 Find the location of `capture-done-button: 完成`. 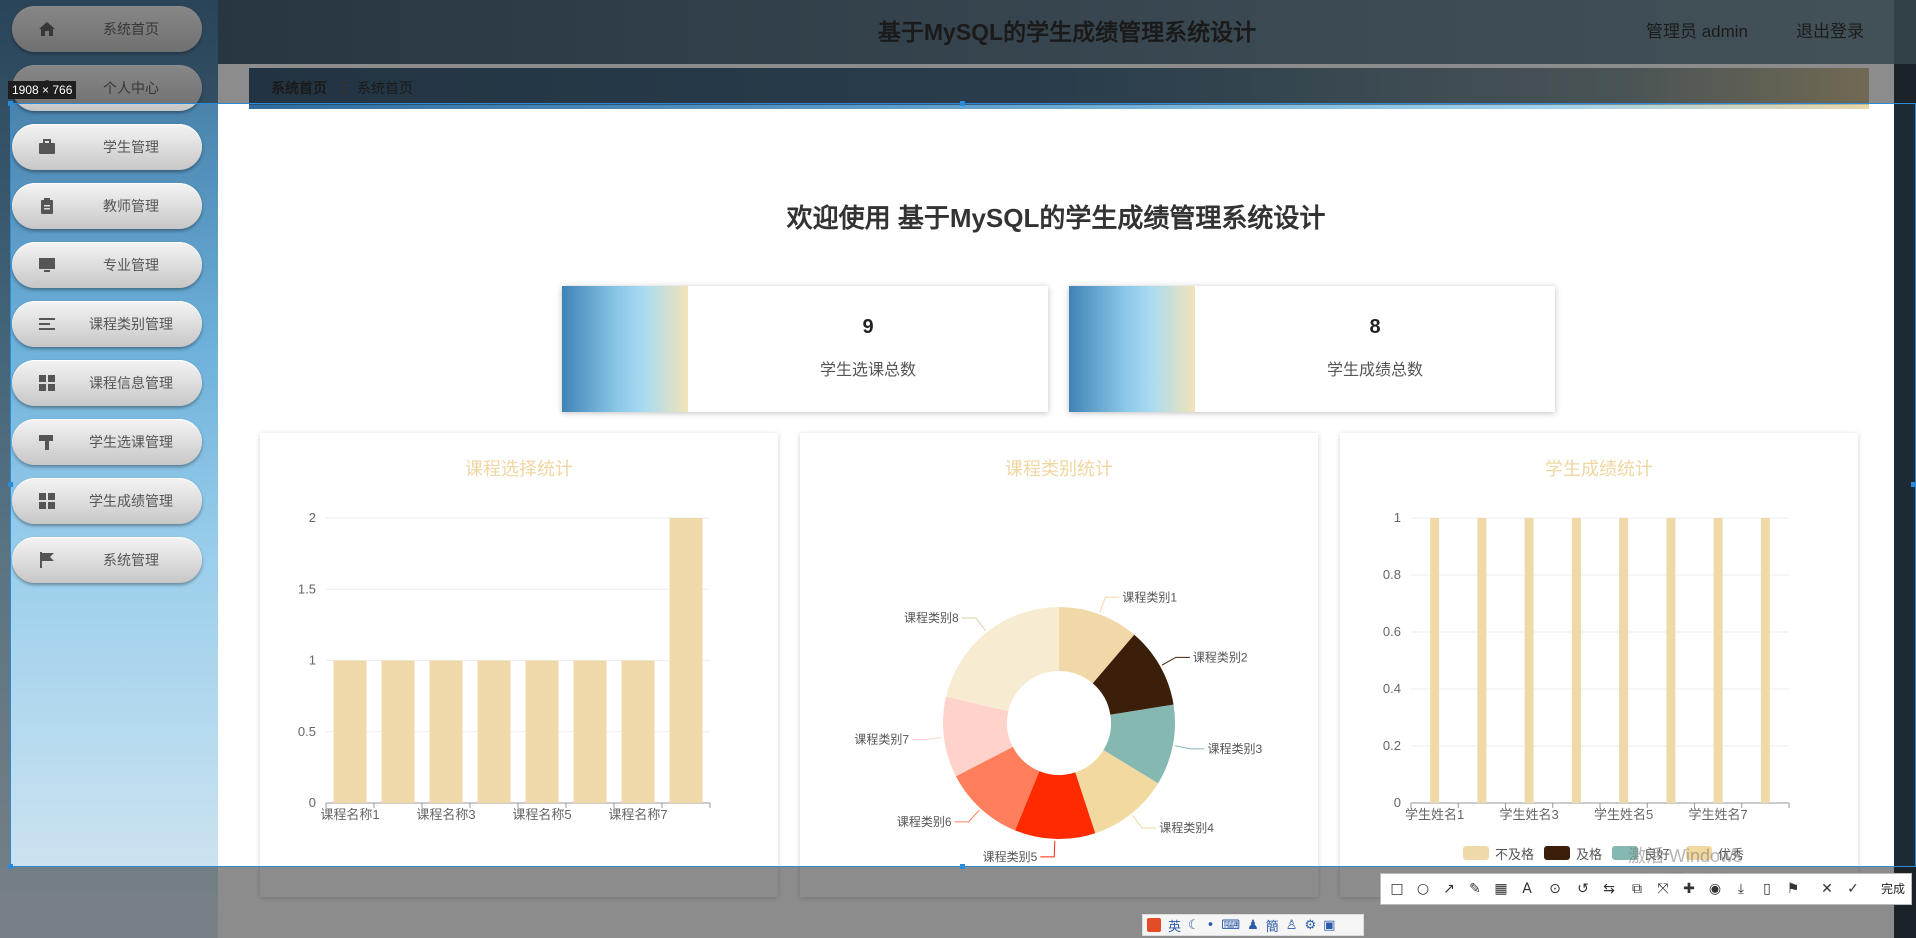

capture-done-button: 完成 is located at coordinates (1893, 889).